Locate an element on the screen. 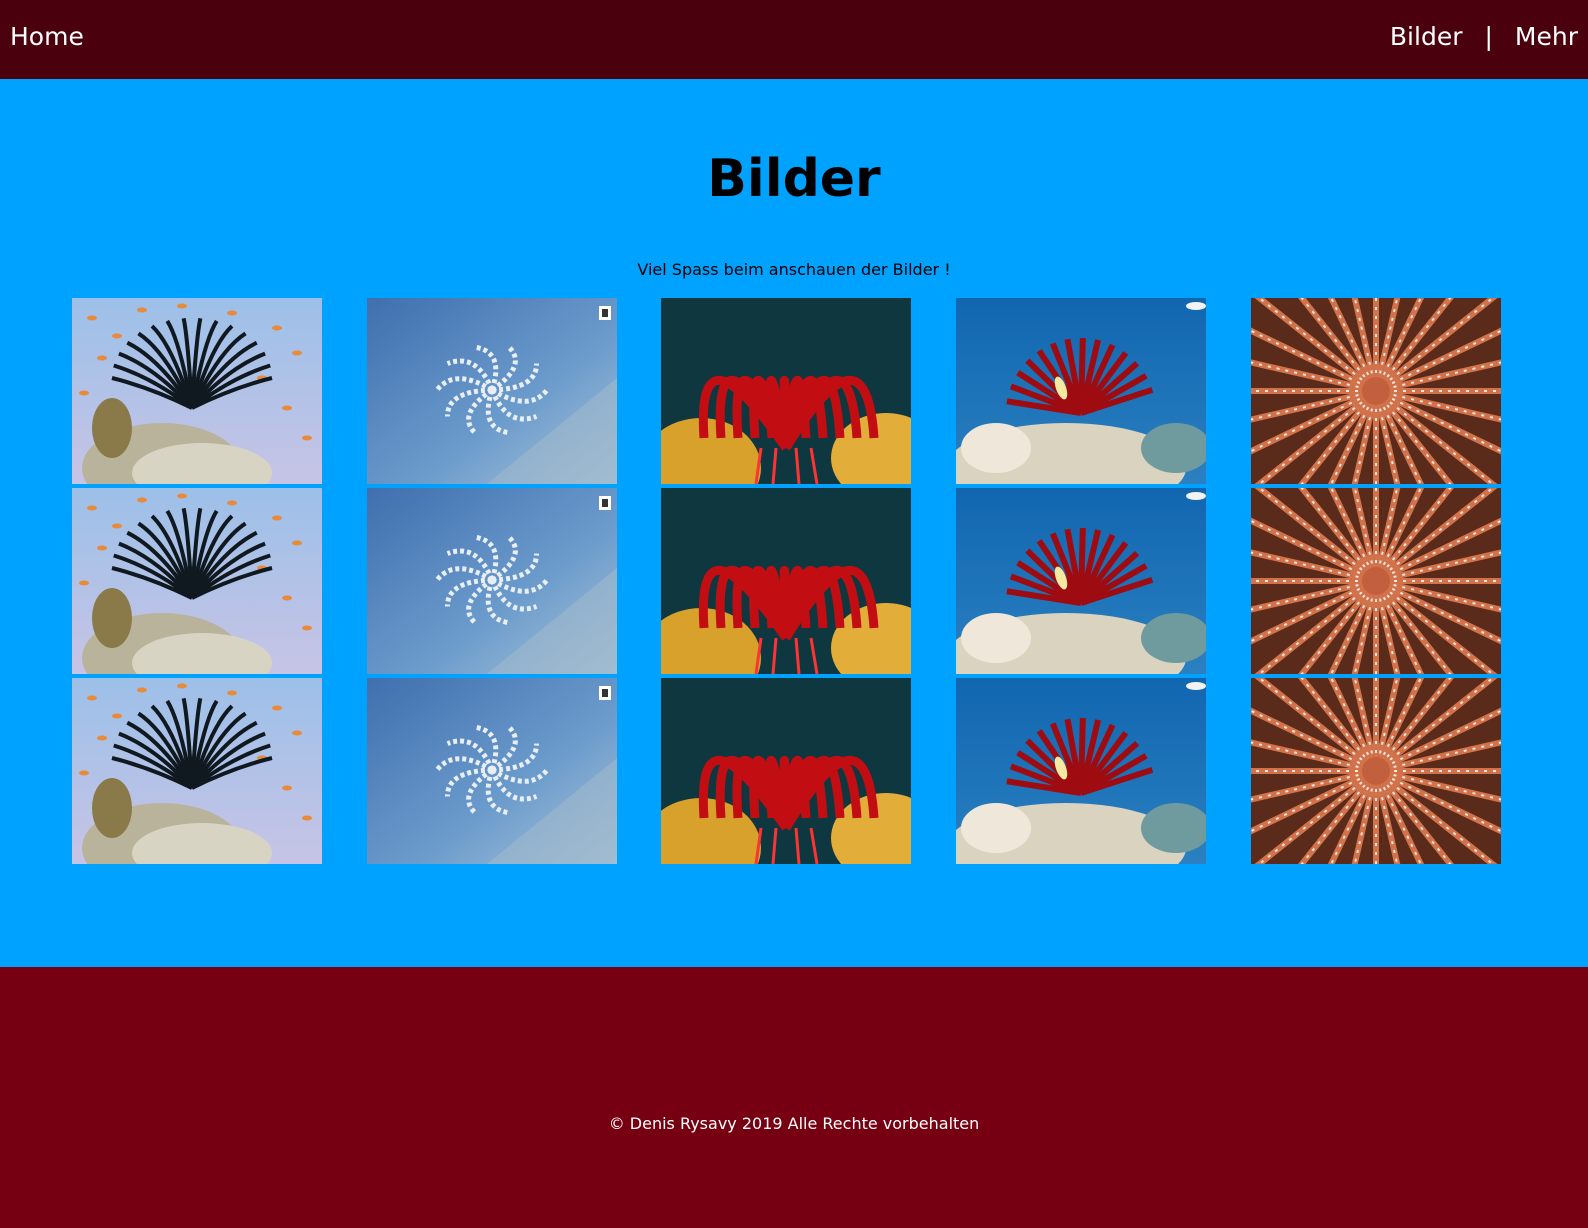  mehr-link: Mehr is located at coordinates (1546, 36).